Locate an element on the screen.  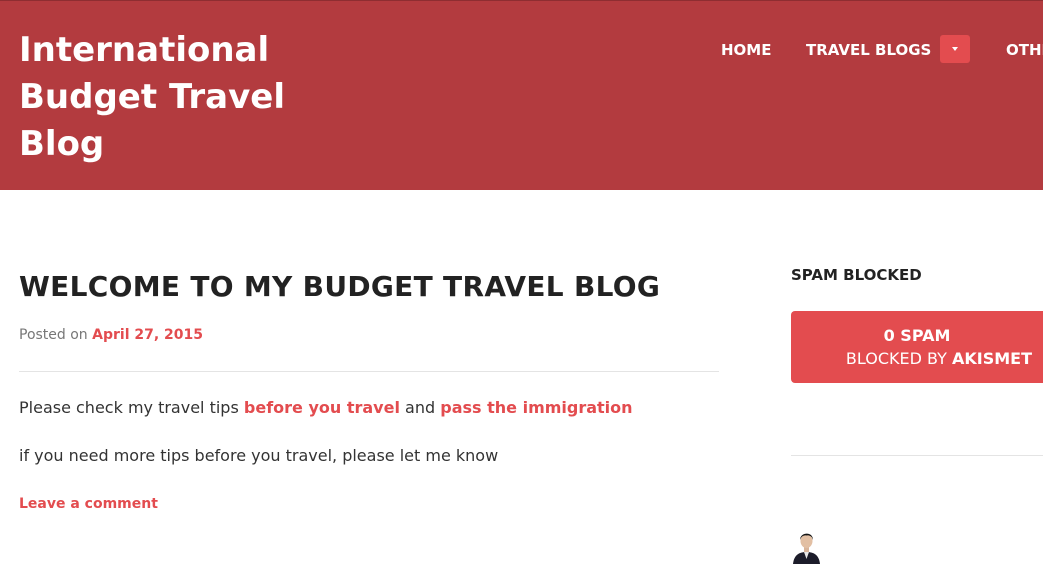
before-you-travel-link: before you travel is located at coordinates (322, 407).